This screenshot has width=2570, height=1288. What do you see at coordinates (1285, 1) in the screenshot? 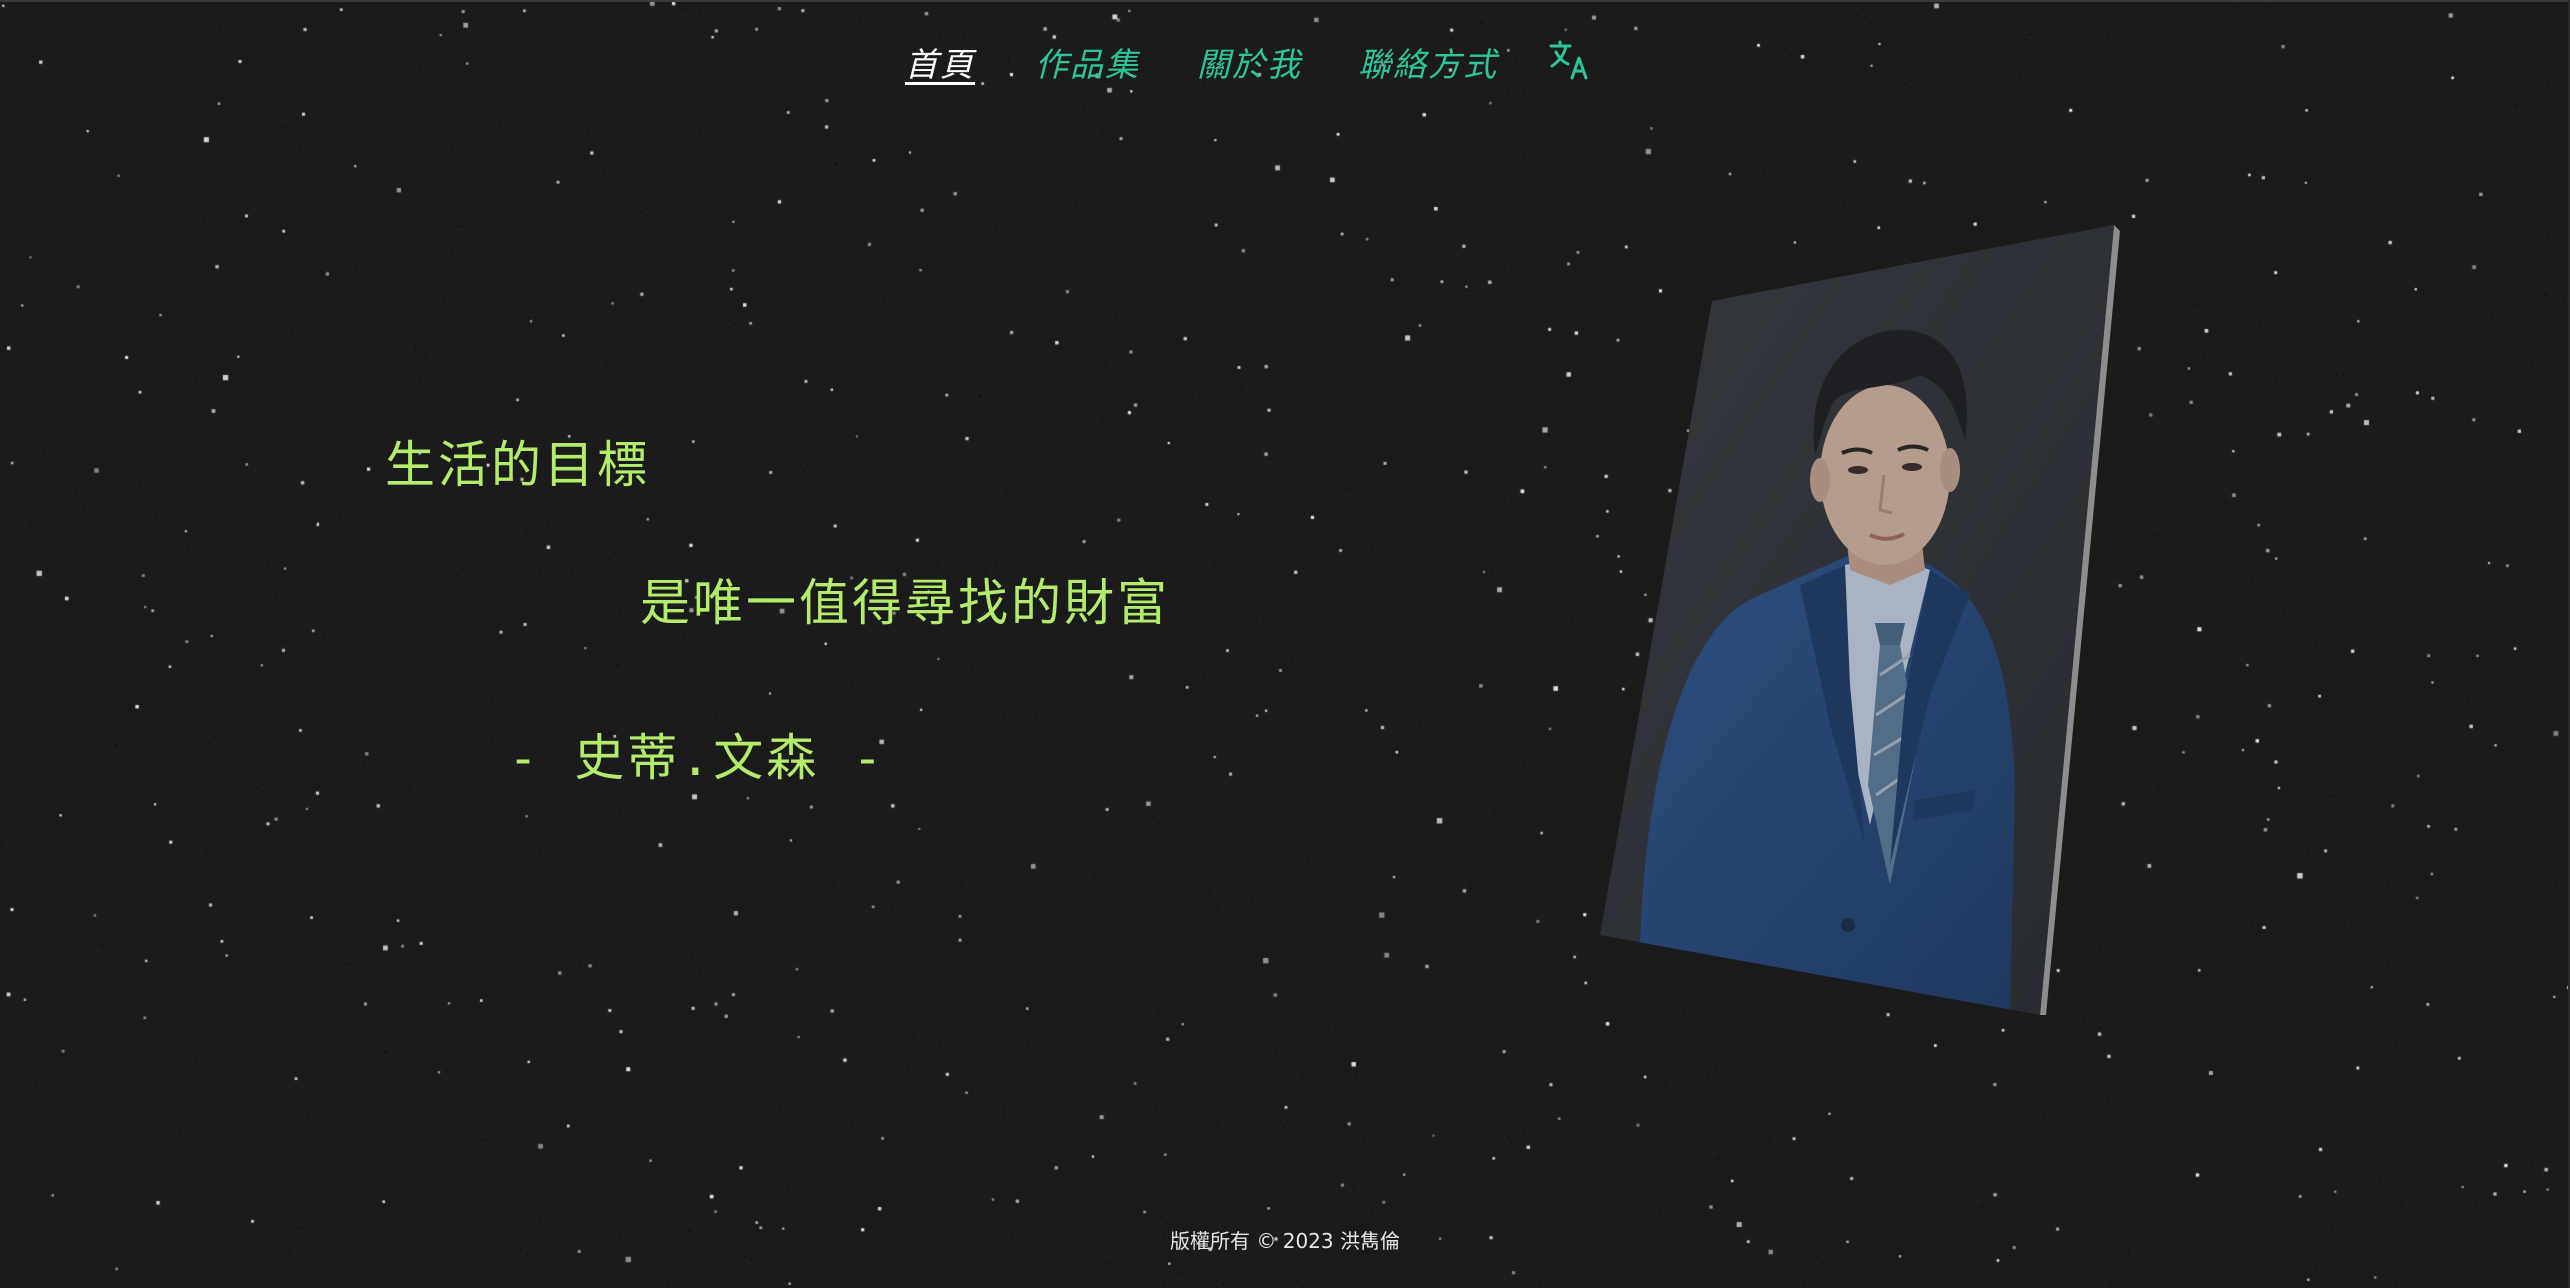
I see `top-border` at bounding box center [1285, 1].